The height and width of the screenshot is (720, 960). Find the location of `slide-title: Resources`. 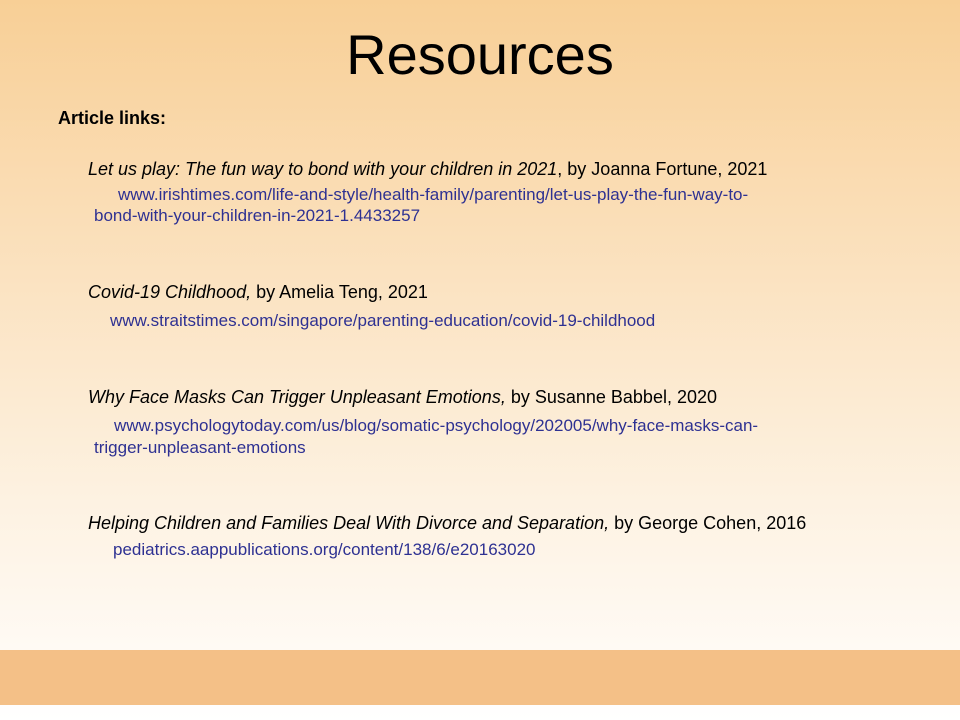

slide-title: Resources is located at coordinates (480, 54).